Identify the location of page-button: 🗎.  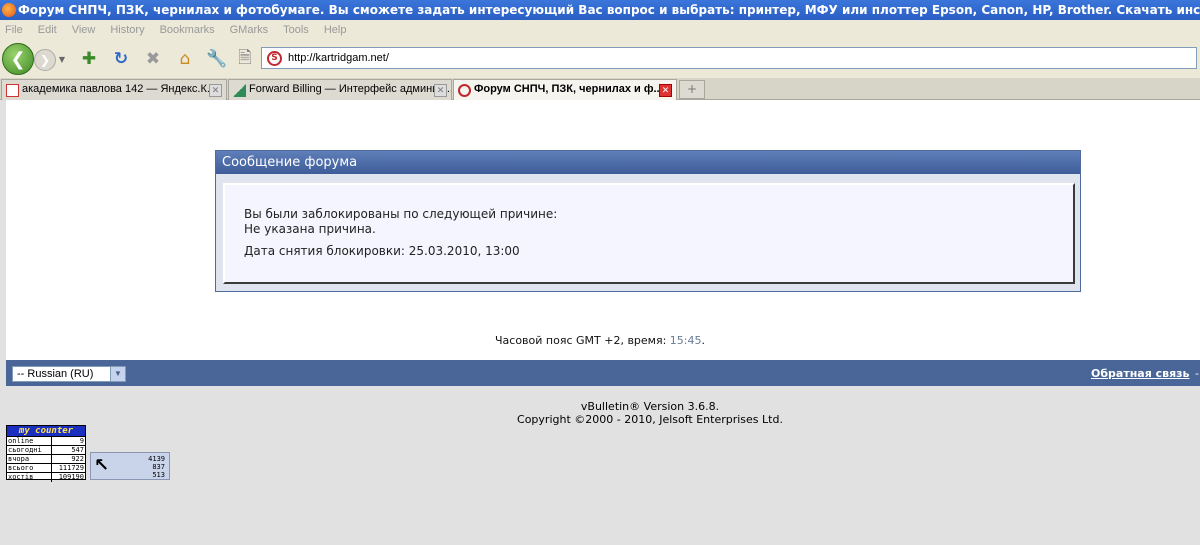
(245, 59).